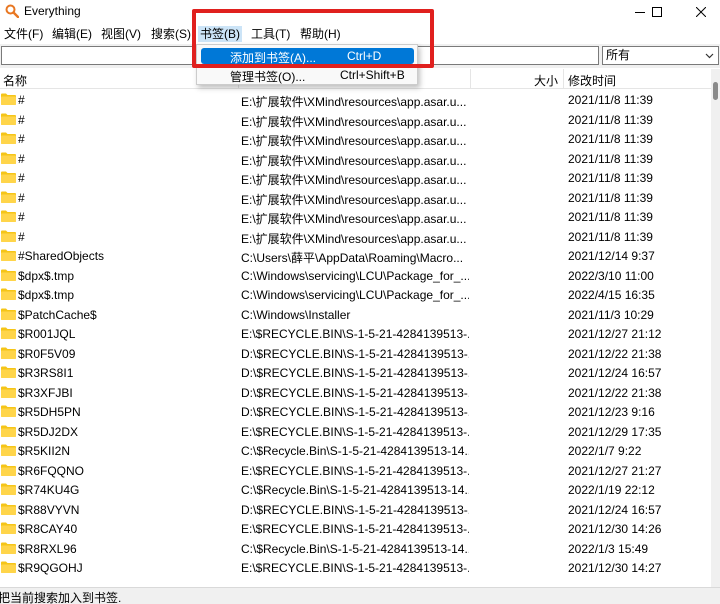 The image size is (720, 604). Describe the element at coordinates (46, 373) in the screenshot. I see `file-name: $R3RS8I1` at that location.